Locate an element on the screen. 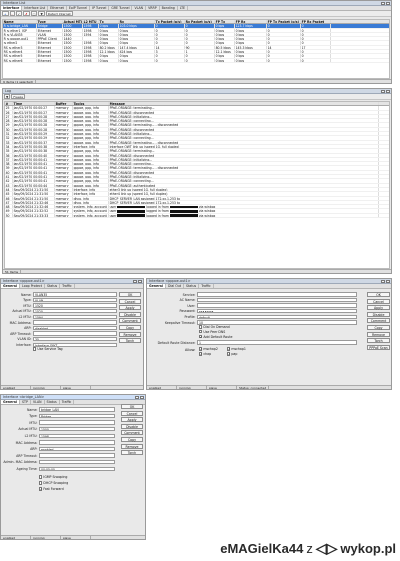 The height and width of the screenshot is (561, 400). toolbar-button: ▢ is located at coordinates (34, 13).